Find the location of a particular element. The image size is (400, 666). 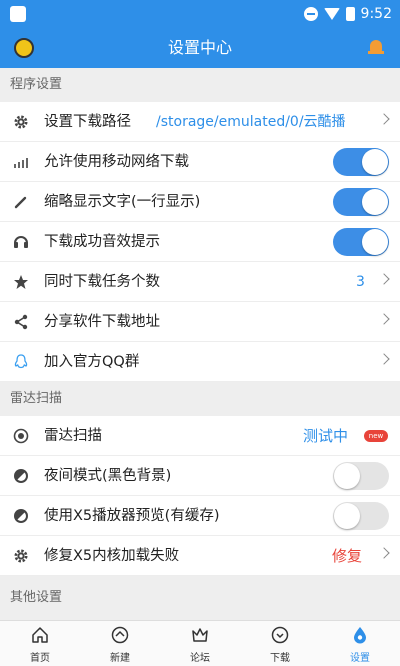

page-title: 设置中心 is located at coordinates (199, 47).